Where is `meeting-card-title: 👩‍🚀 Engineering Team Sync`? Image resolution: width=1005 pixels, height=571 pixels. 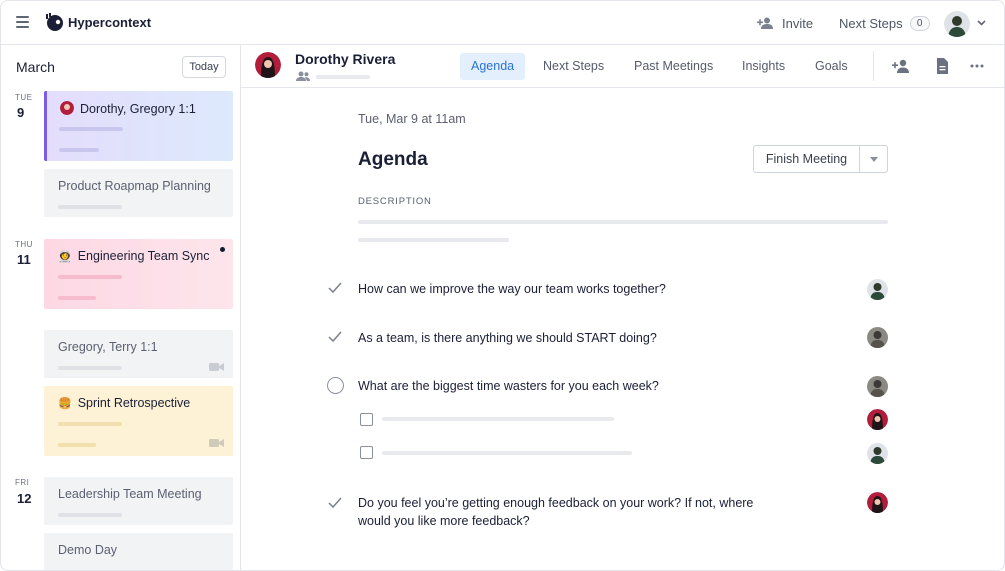 meeting-card-title: 👩‍🚀 Engineering Team Sync is located at coordinates (134, 256).